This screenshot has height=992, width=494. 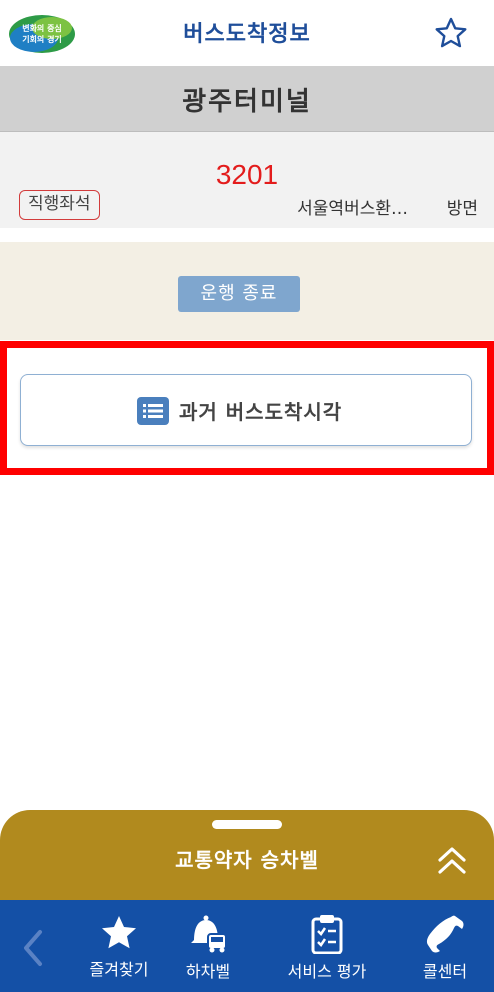 I want to click on double-chevron-up-icon, so click(x=452, y=860).